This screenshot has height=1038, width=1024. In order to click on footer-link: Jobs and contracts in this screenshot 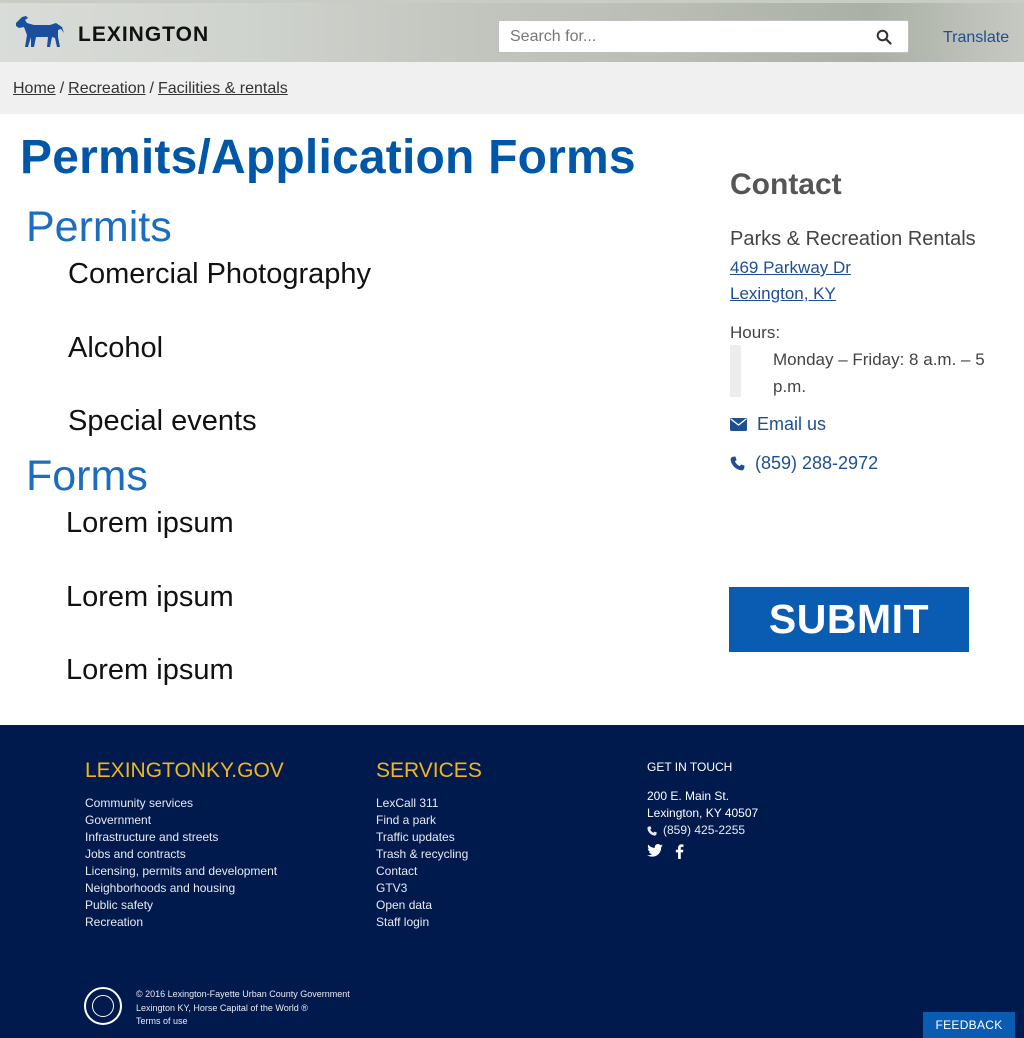, I will do `click(184, 854)`.